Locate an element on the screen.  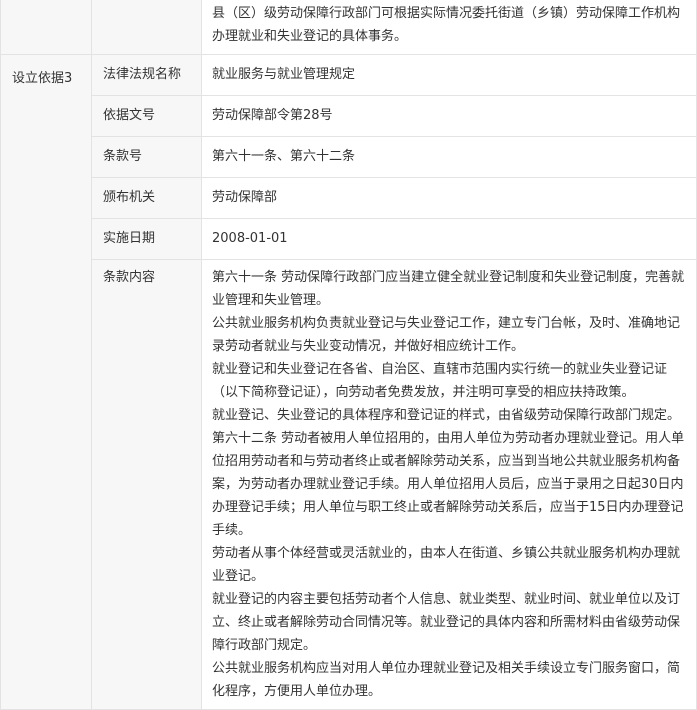
row-key: 依据文号 is located at coordinates (147, 116).